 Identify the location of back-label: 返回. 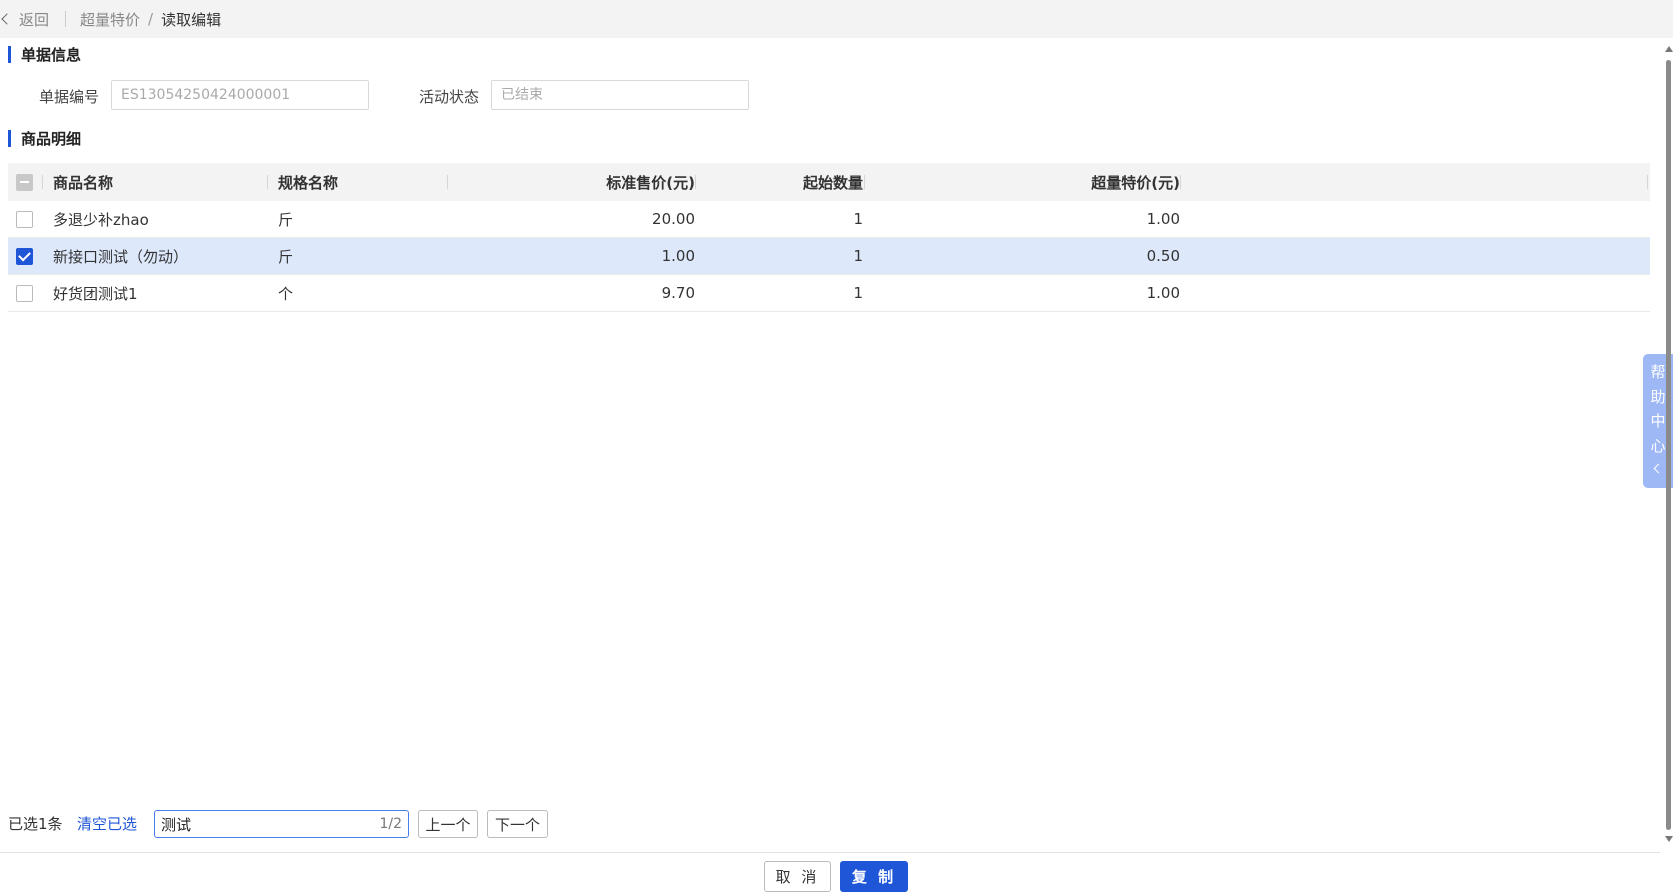
(34, 19).